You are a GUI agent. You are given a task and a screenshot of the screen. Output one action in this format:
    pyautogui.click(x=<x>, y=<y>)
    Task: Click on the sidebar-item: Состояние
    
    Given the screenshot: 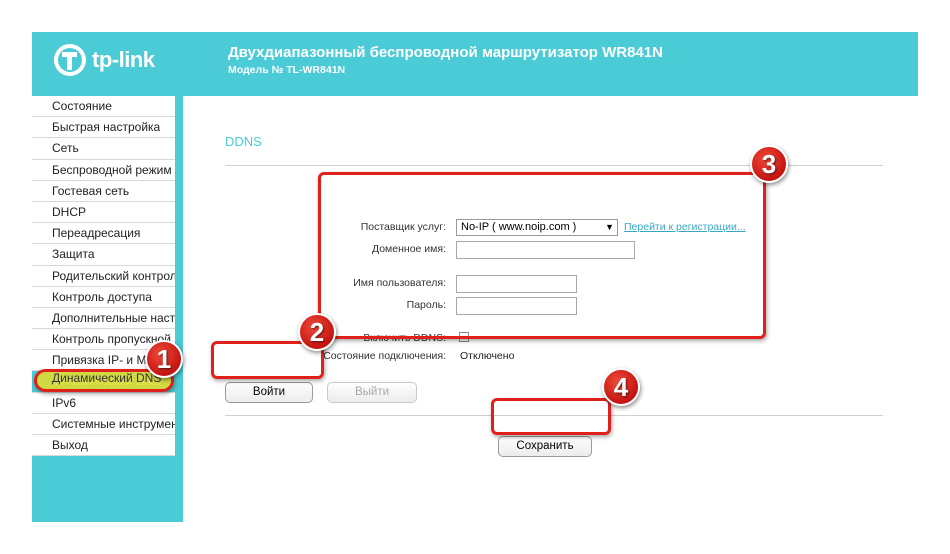 What is the action you would take?
    pyautogui.click(x=103, y=107)
    